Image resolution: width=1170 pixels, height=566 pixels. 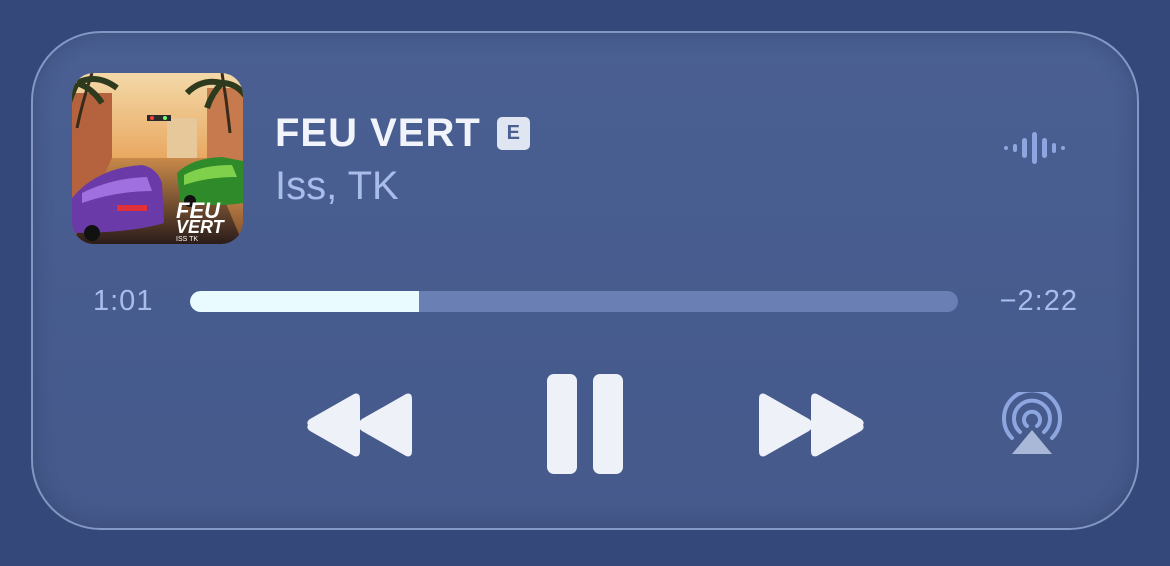 I want to click on rewind-icon, so click(x=359, y=425).